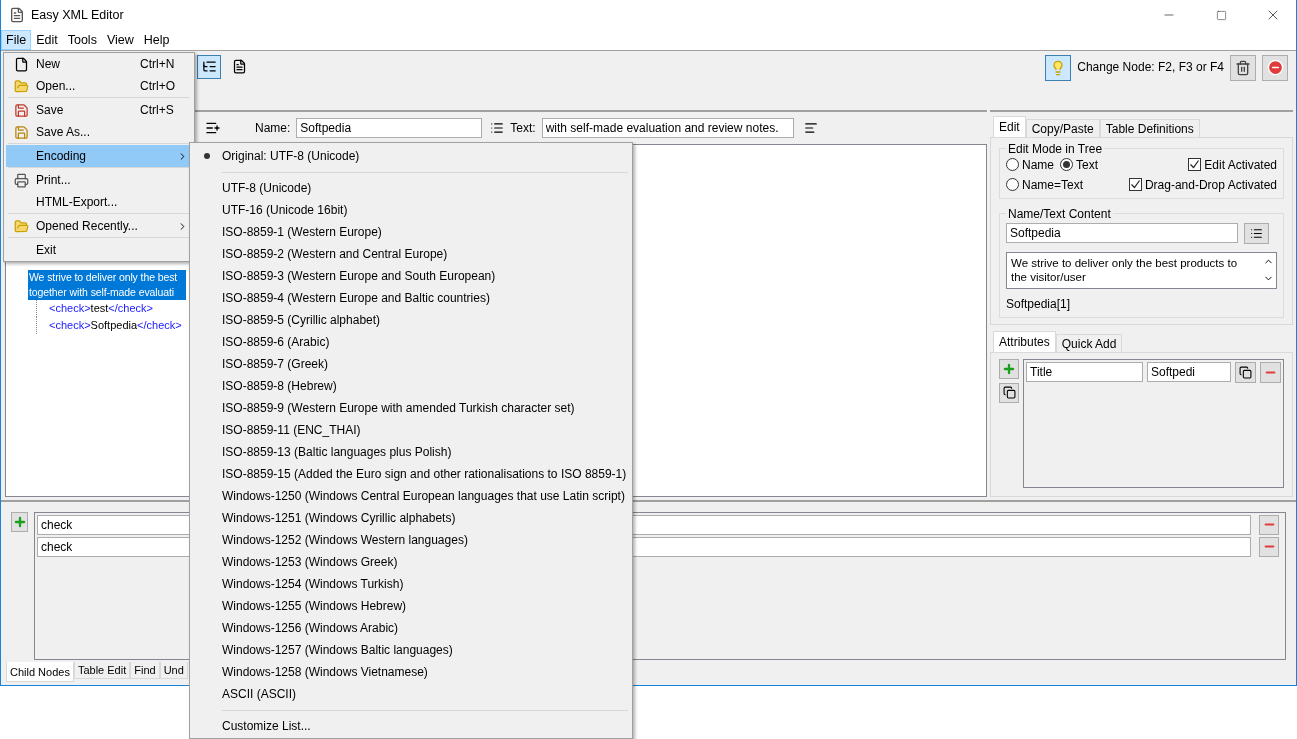 The width and height of the screenshot is (1297, 739). I want to click on hint-text: Change Node: F2, F3 or F4, so click(1150, 66).